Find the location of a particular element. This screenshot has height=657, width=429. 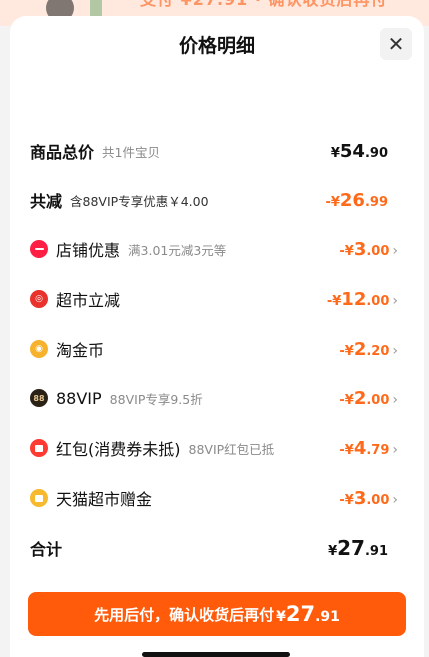

row-label: 店铺优惠 is located at coordinates (88, 250).